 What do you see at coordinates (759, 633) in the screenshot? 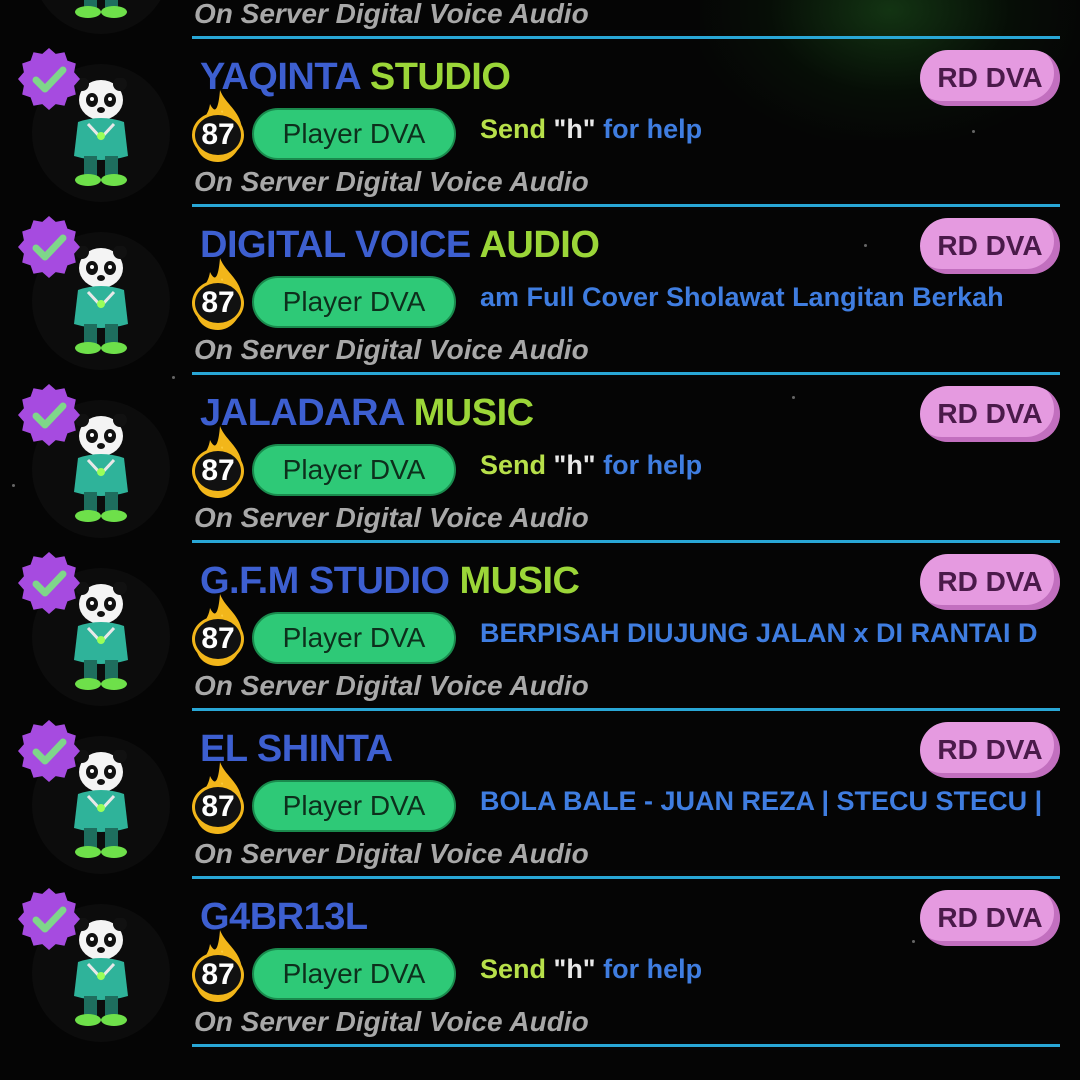
I see `now-playing-text: BERPISAH DIUJUNG JALAN x DI RANTAI D` at bounding box center [759, 633].